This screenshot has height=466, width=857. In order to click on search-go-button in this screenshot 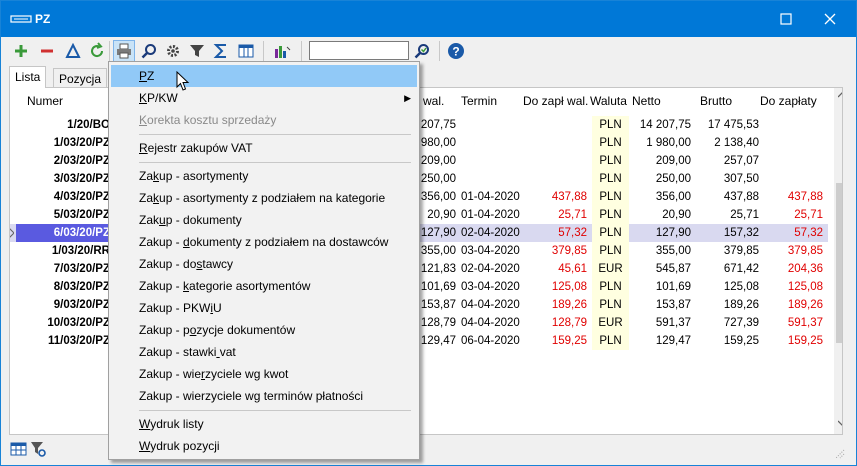, I will do `click(422, 51)`.